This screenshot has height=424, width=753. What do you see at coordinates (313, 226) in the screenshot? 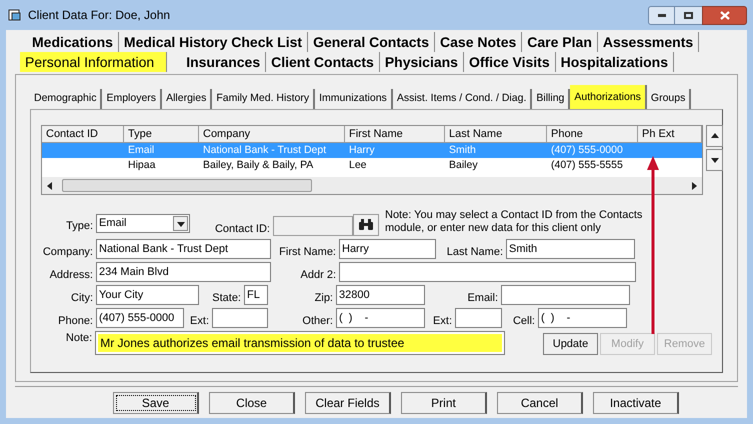
I see `contact-id-field` at bounding box center [313, 226].